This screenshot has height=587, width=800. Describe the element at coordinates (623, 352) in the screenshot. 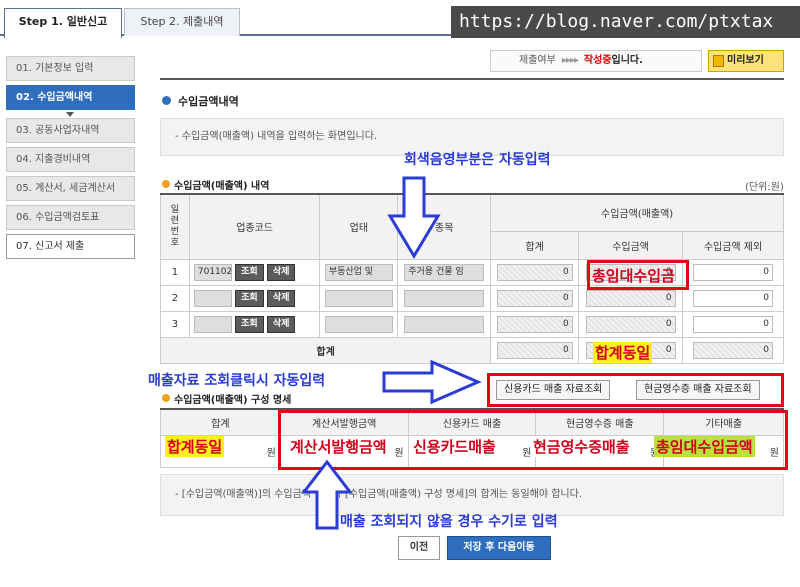

I see `annotation-sum-same-1: 합계동일` at that location.